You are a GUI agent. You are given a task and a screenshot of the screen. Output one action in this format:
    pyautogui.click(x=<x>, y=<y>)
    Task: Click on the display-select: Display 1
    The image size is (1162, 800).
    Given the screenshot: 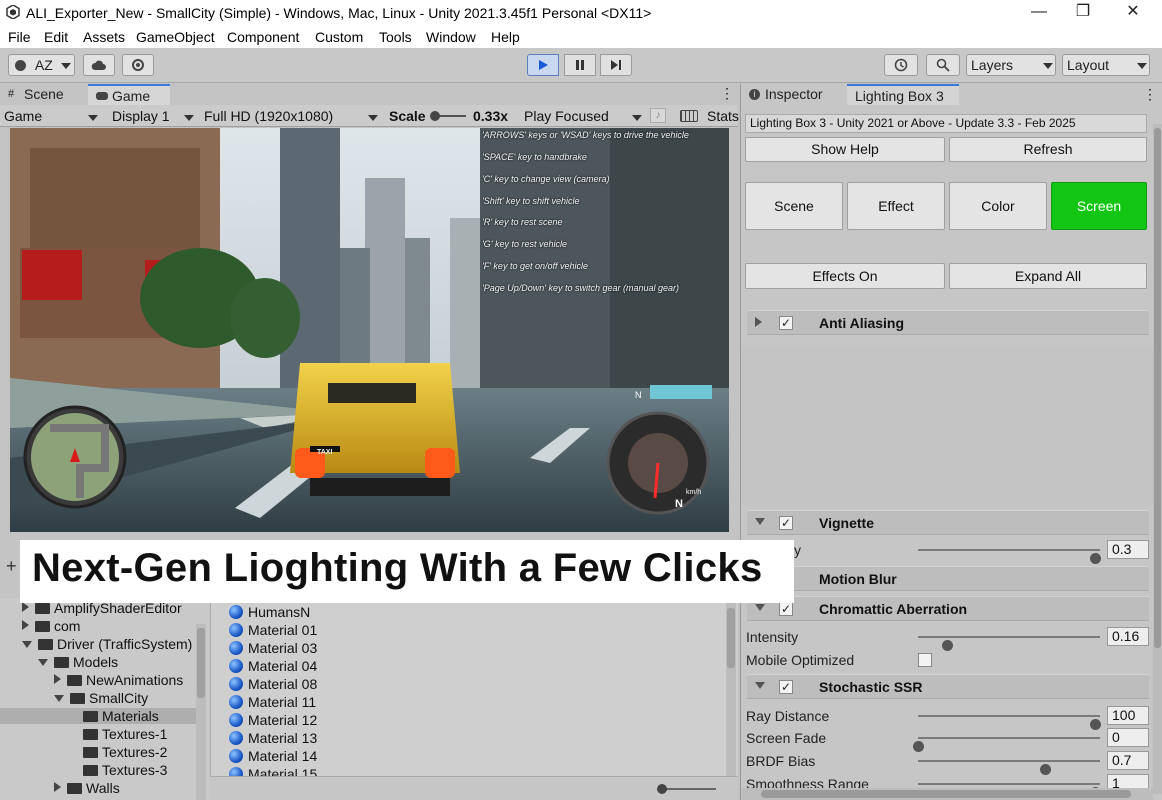 What is the action you would take?
    pyautogui.click(x=154, y=116)
    